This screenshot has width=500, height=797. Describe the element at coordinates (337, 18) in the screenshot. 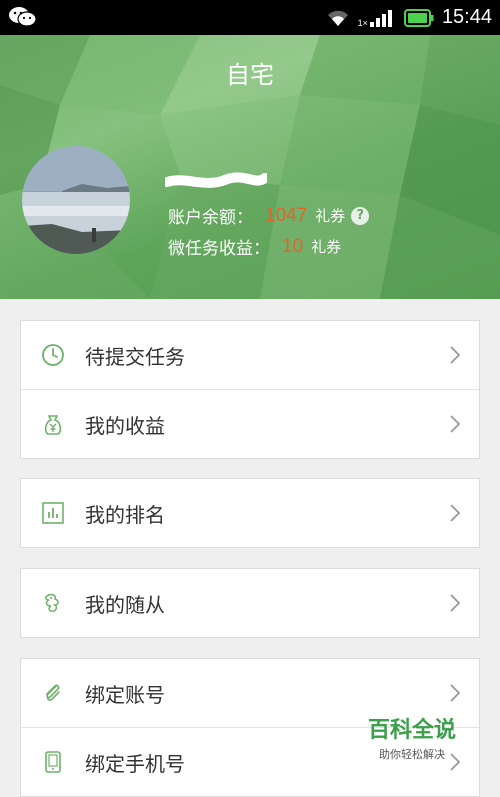

I see `wifi-icon` at that location.